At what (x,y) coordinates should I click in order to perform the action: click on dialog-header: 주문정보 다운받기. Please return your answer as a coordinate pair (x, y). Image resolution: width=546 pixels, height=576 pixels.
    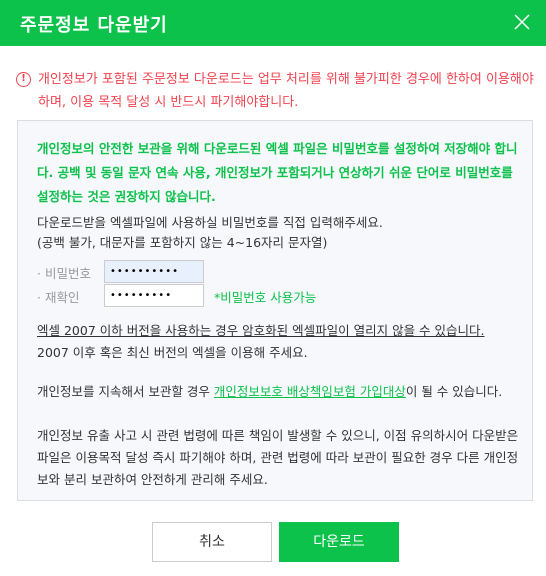
    Looking at the image, I should click on (273, 23).